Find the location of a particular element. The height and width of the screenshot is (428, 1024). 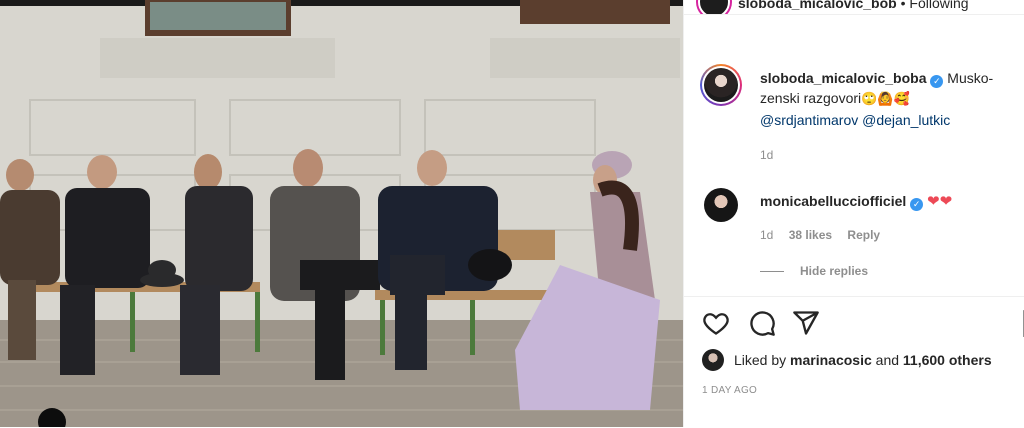

heart-emojis: ❤❤ is located at coordinates (940, 201).